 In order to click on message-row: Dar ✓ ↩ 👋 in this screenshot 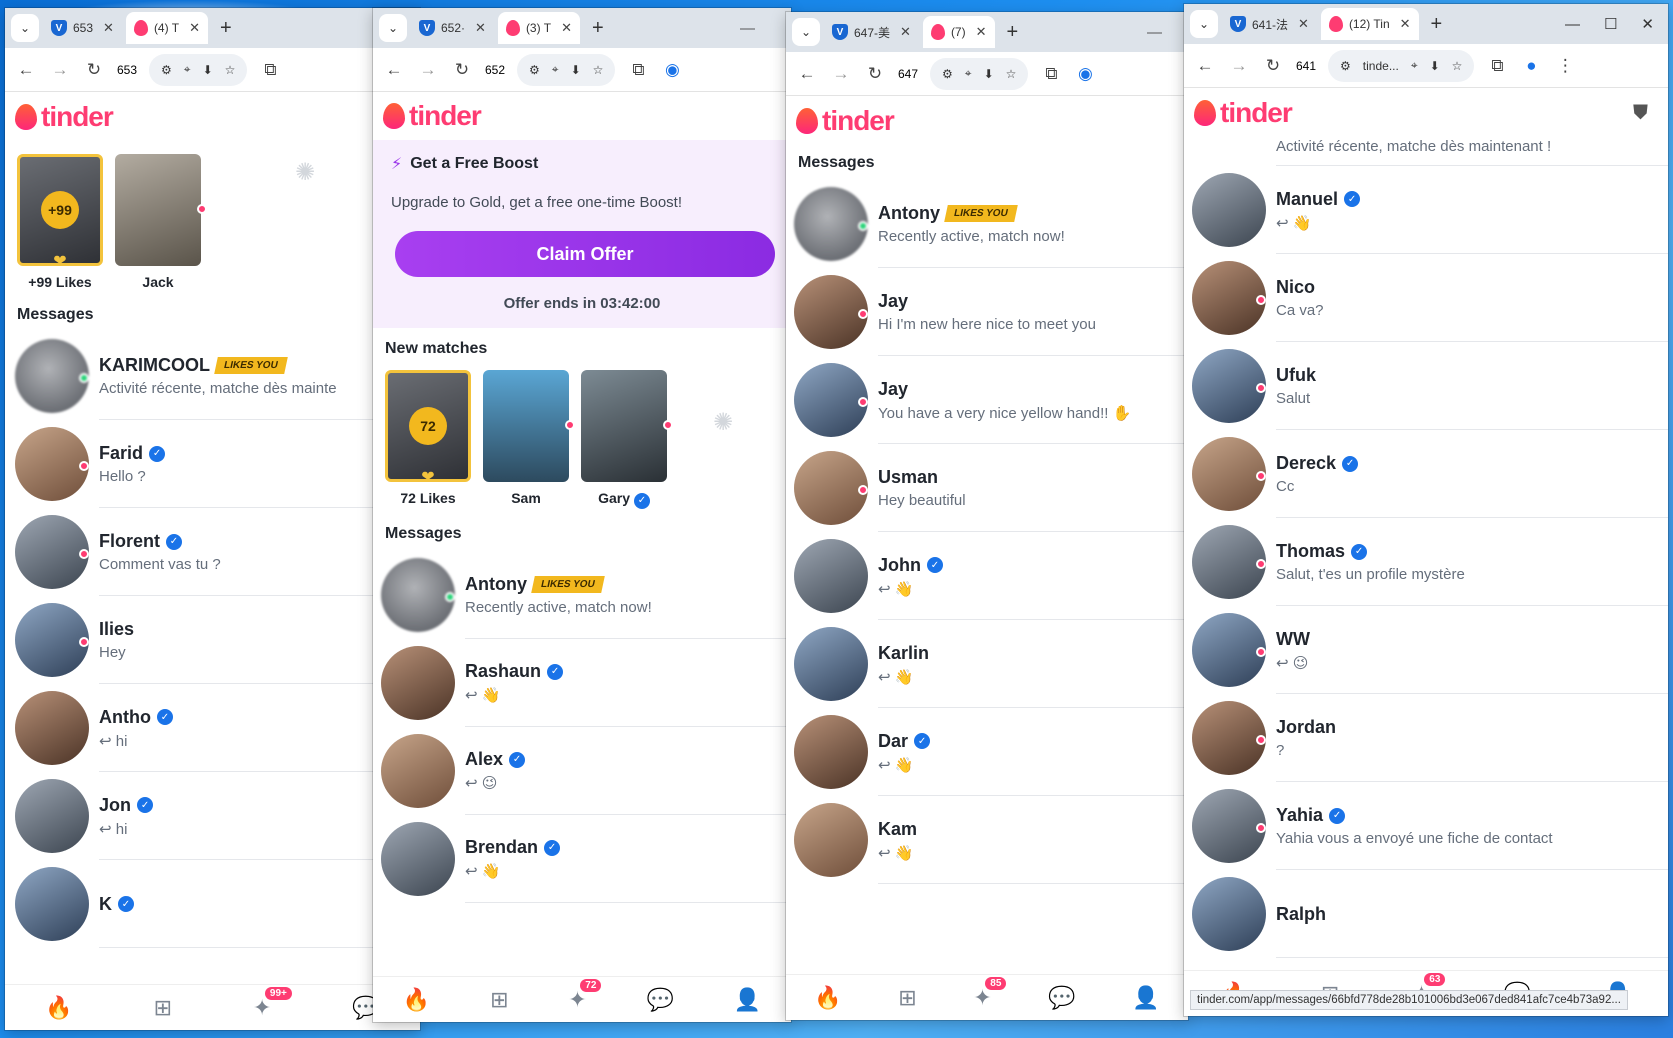, I will do `click(987, 752)`.